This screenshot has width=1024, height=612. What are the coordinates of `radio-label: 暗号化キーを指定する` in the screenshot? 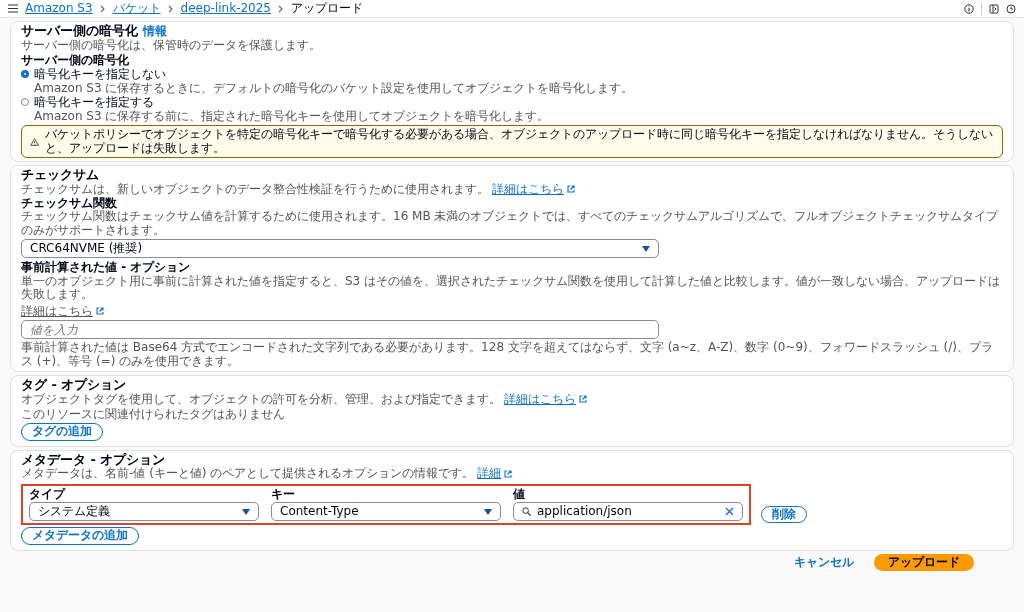 It's located at (292, 103).